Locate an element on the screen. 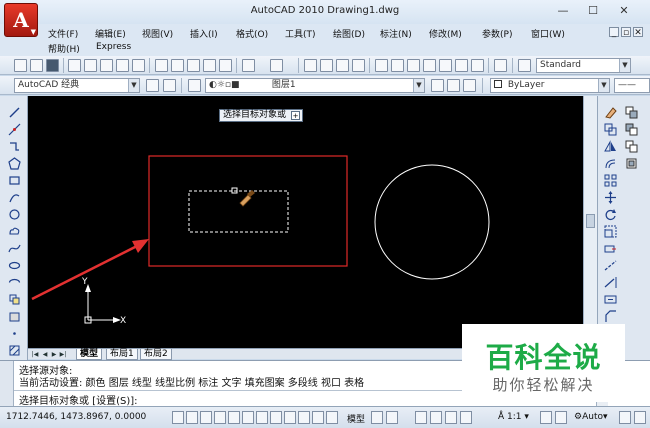 The image size is (650, 428). vertical-scrollbar is located at coordinates (590, 222).